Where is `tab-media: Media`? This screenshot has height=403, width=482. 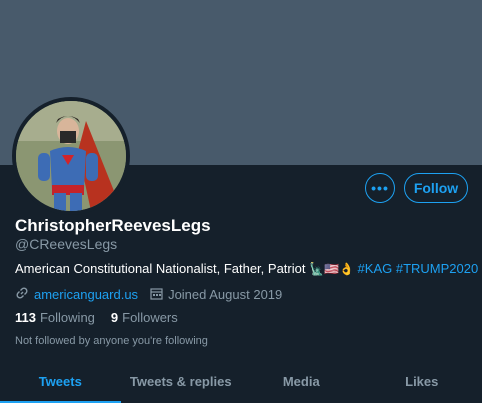 tab-media: Media is located at coordinates (301, 381).